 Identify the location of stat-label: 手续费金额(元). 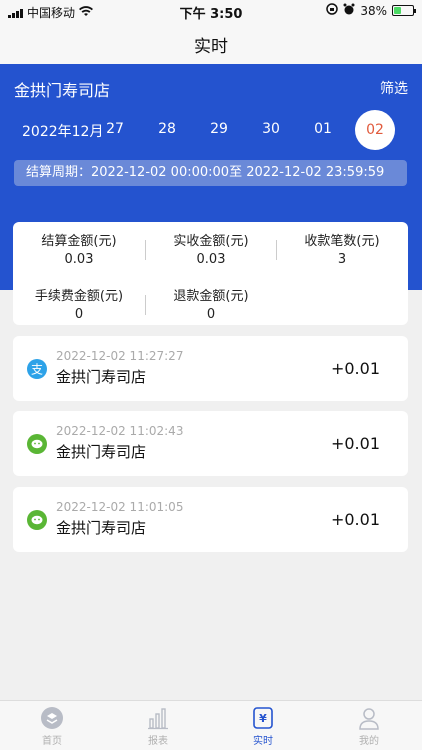
(79, 296).